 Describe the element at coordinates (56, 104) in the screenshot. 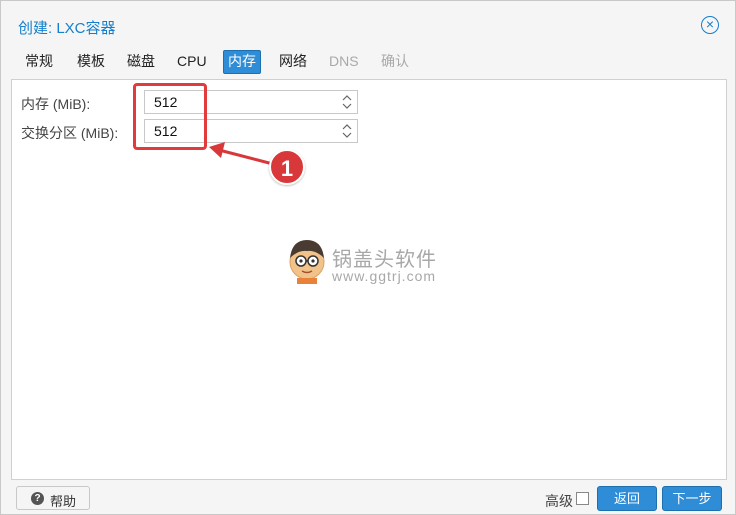

I see `memory-label: 内存 (MiB):` at that location.